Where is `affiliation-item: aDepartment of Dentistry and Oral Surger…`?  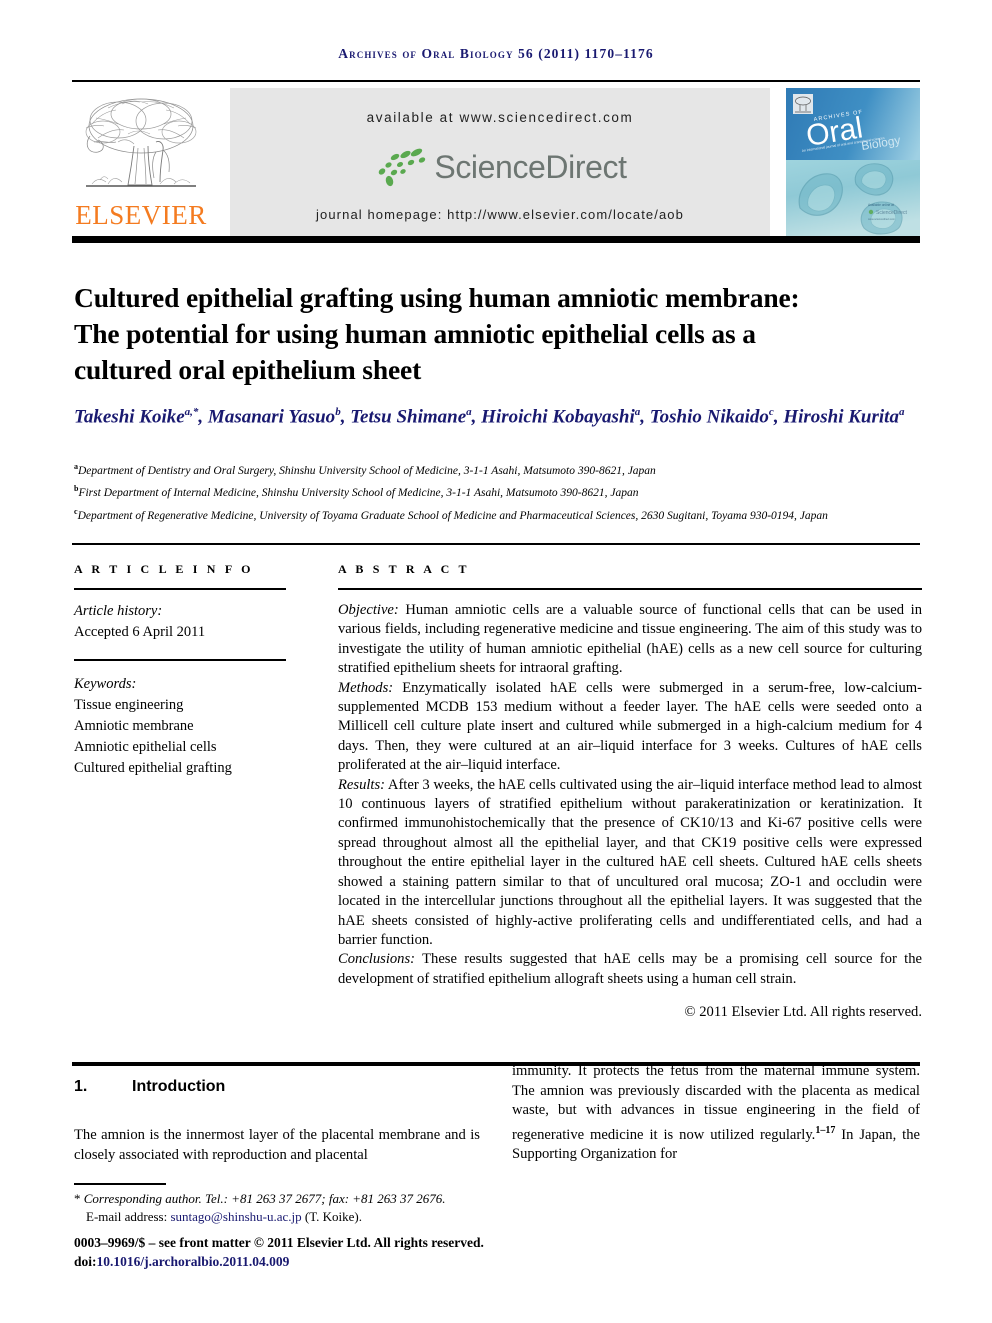
affiliation-item: aDepartment of Dentistry and Oral Surger… is located at coordinates (499, 469).